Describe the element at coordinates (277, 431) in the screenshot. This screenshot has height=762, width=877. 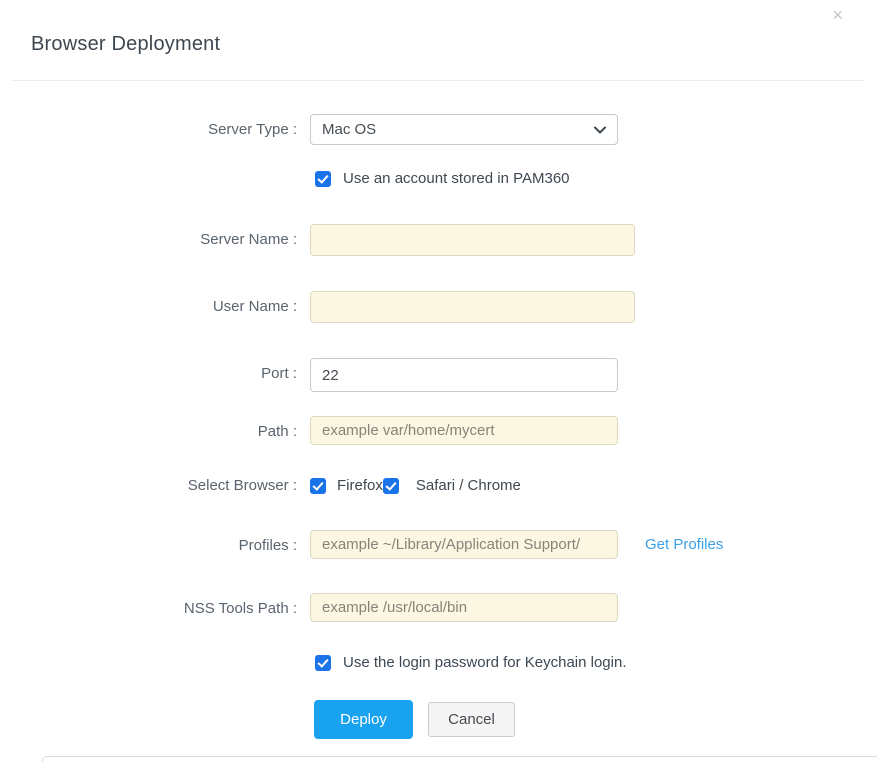
I see `path-label: Path :` at that location.